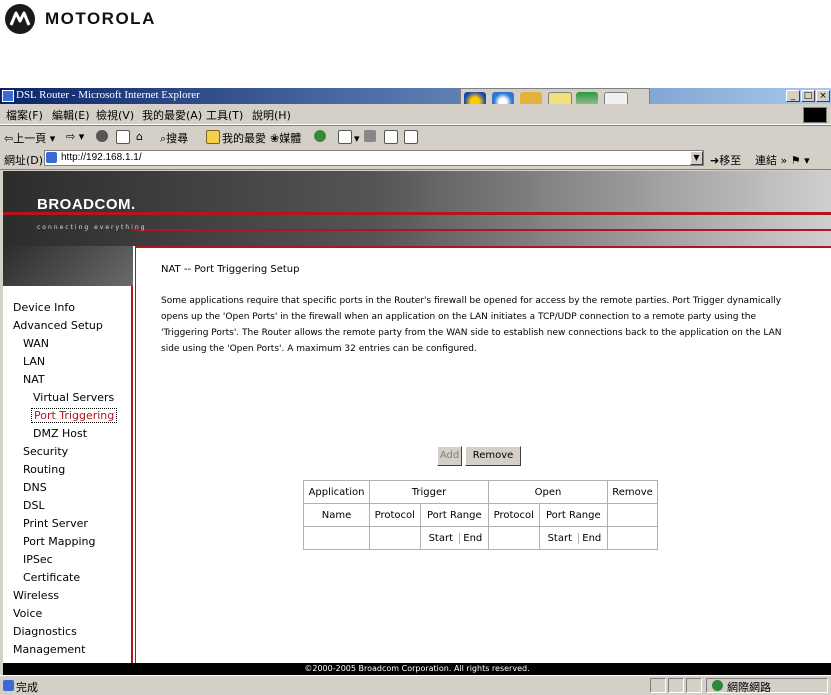 The image size is (831, 695). Describe the element at coordinates (51, 577) in the screenshot. I see `sidebar-item-certificate: Certificate` at that location.